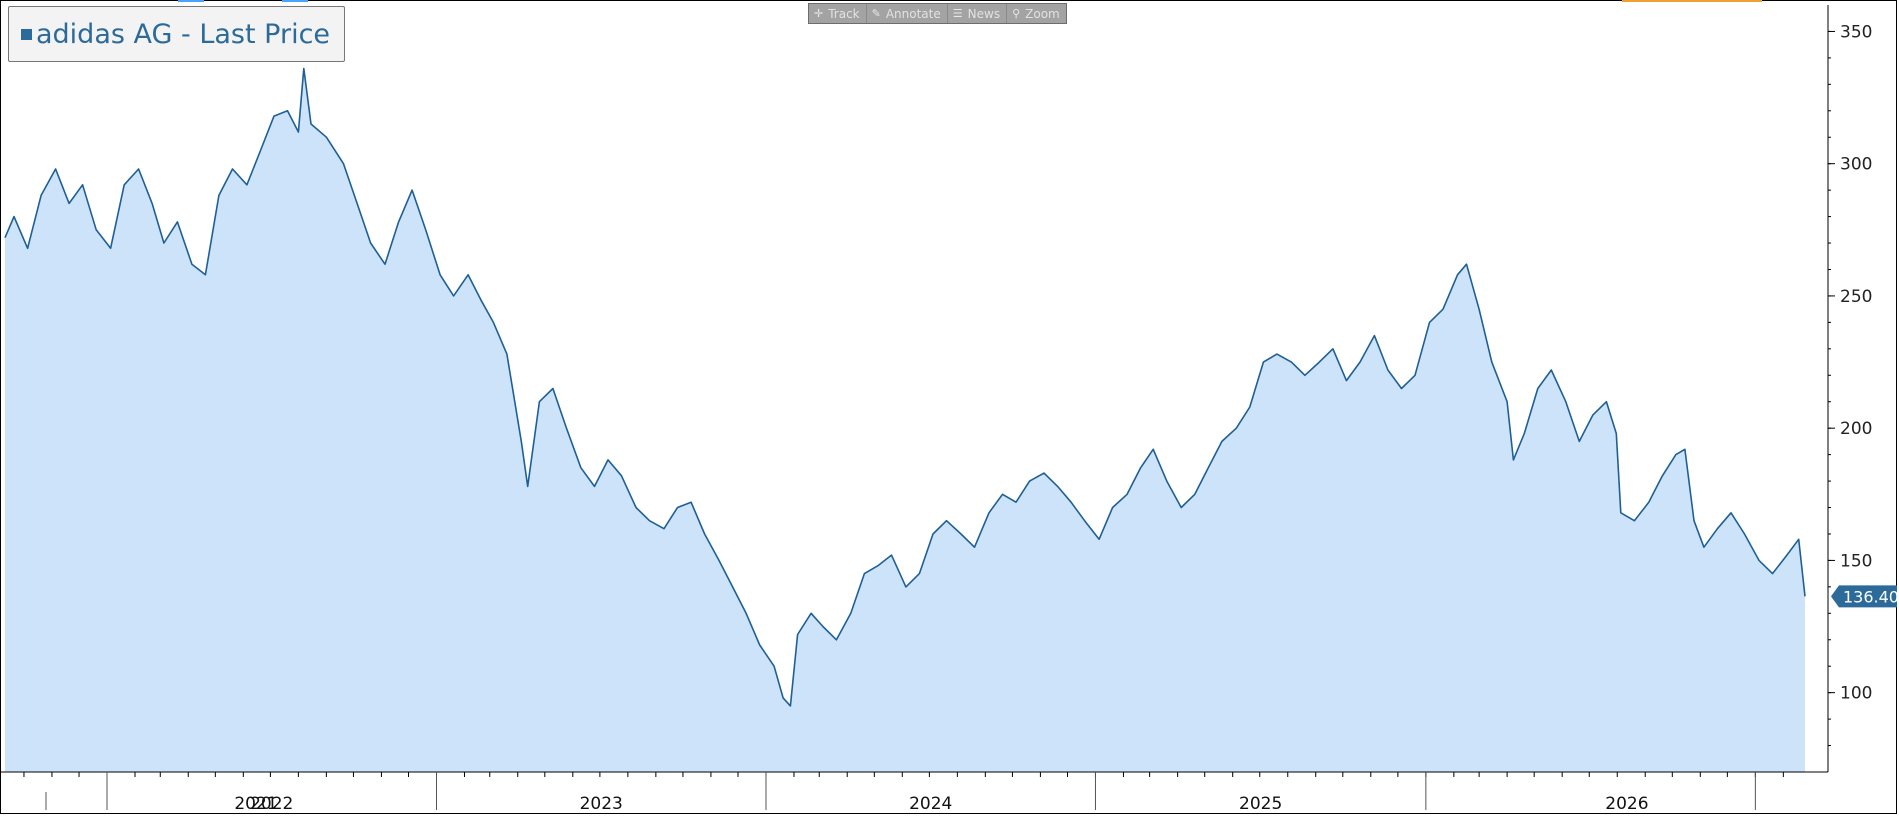 Image resolution: width=1899 pixels, height=816 pixels. I want to click on track-button: ✛ Track, so click(838, 13).